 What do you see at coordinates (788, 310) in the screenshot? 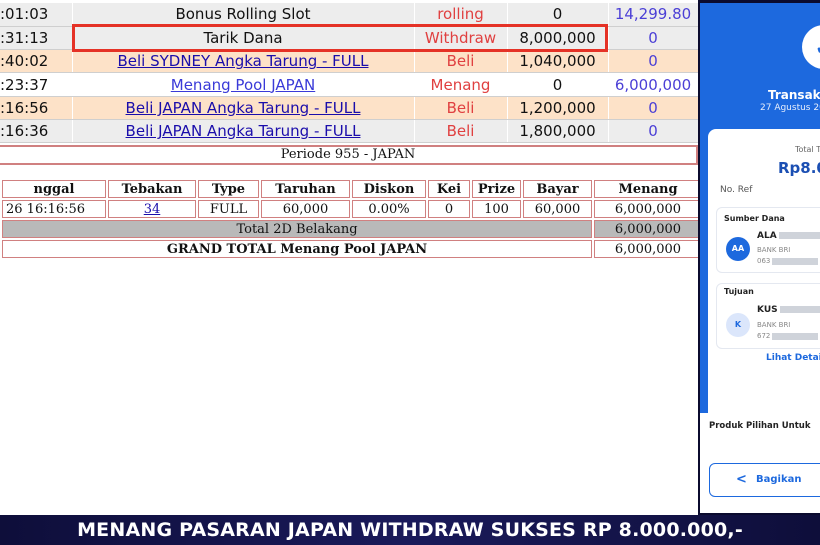
I see `destination-name: KUS` at bounding box center [788, 310].